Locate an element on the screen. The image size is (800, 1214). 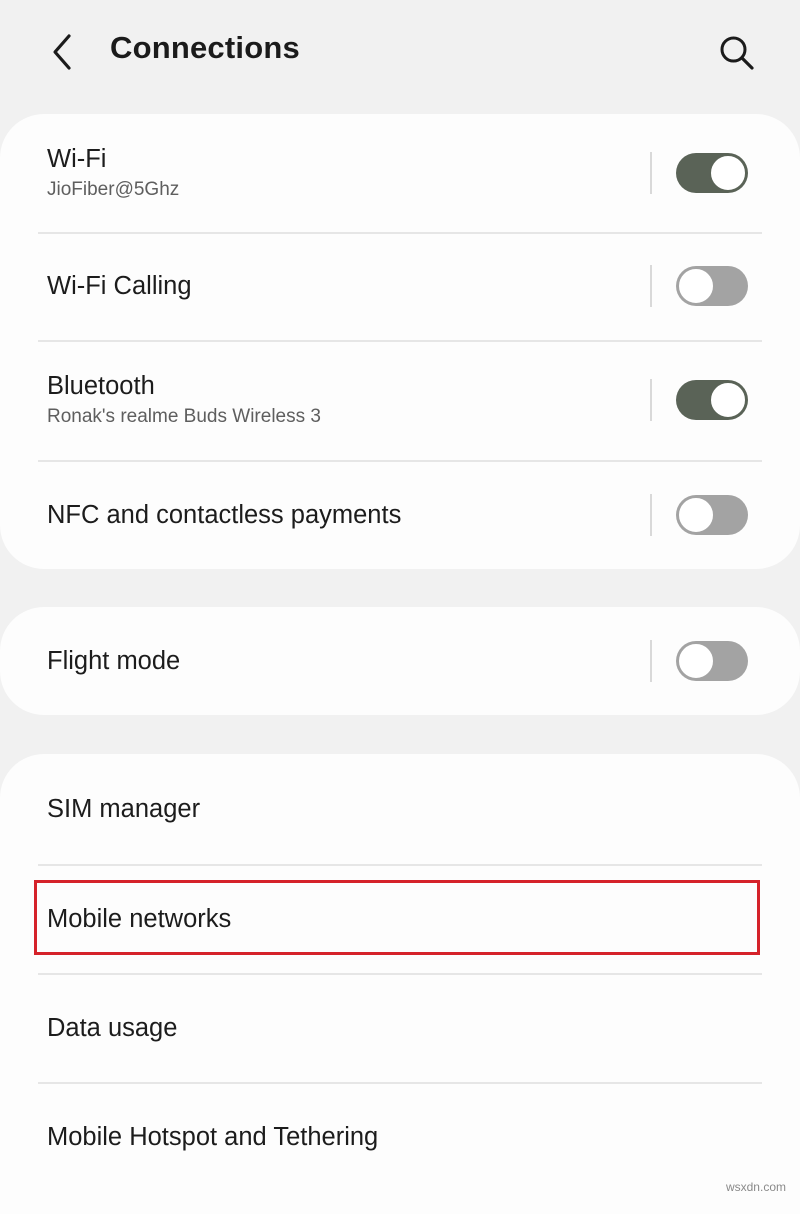
flight-mode-toggle is located at coordinates (712, 661).